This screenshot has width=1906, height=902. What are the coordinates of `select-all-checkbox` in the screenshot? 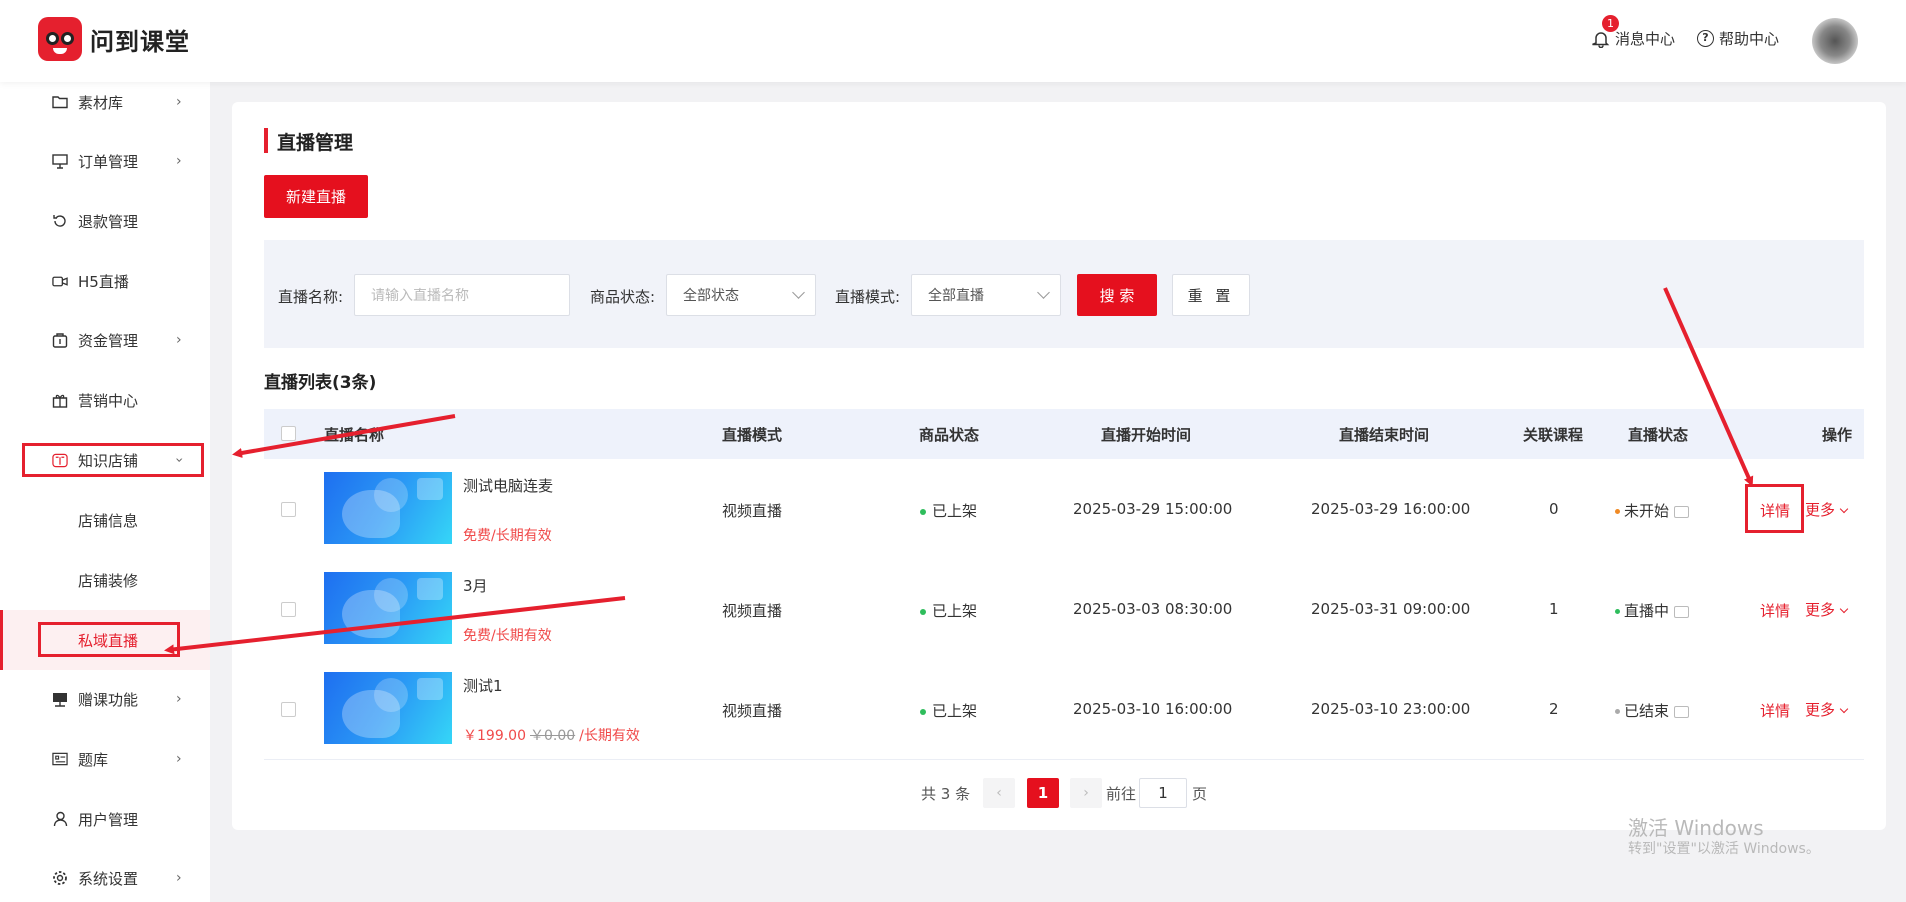 It's located at (288, 433).